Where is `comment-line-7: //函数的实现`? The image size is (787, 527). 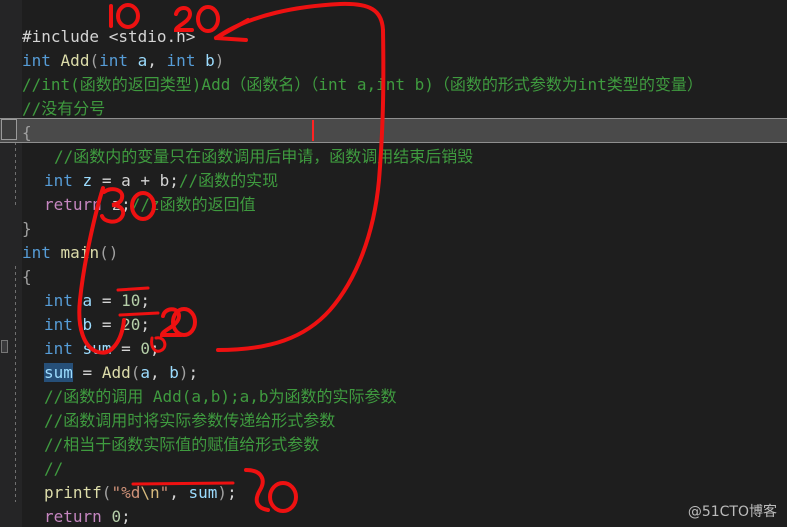
comment-line-7: //函数的实现 is located at coordinates (228, 180).